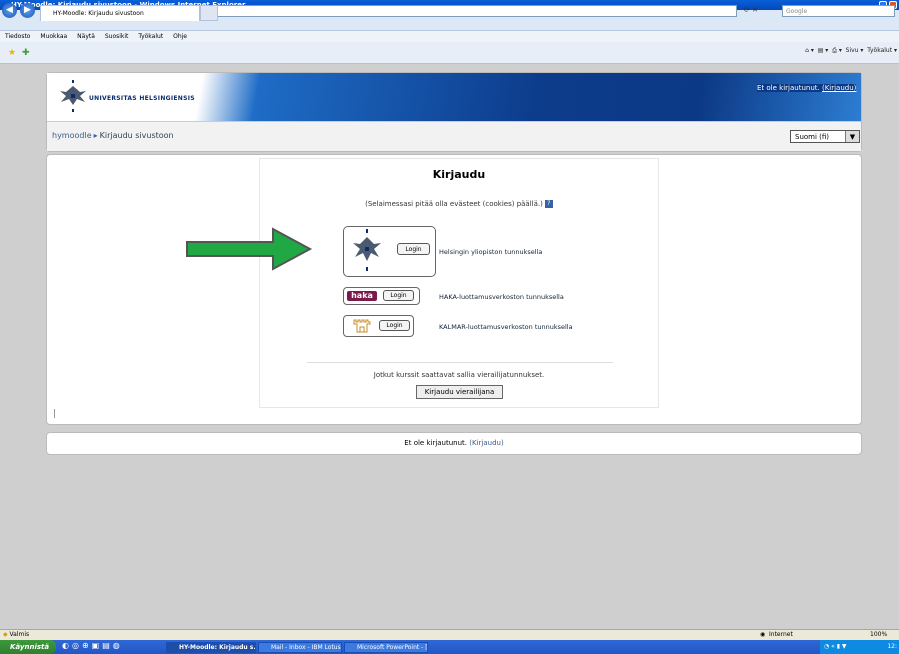 This screenshot has width=899, height=654. I want to click on menu-favorites: Suosikit, so click(117, 36).